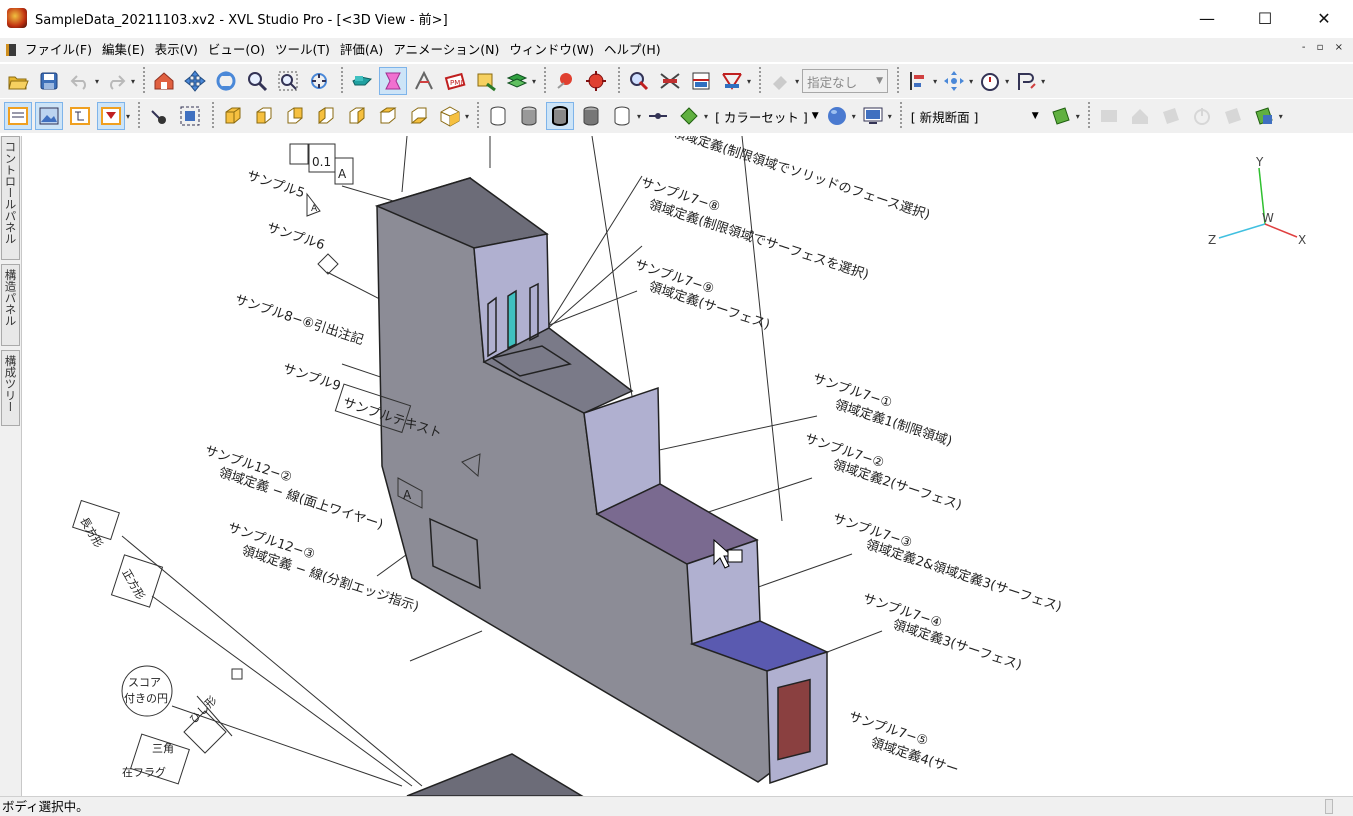 This screenshot has height=816, width=1353. What do you see at coordinates (49, 116) in the screenshot?
I see `image-view-icon` at bounding box center [49, 116].